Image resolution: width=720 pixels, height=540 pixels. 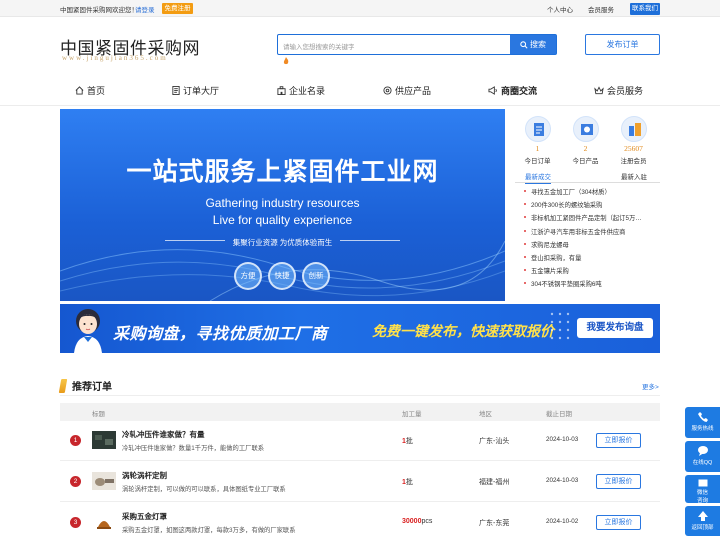 What do you see at coordinates (98, 414) in the screenshot?
I see `column-header: 标题` at bounding box center [98, 414].